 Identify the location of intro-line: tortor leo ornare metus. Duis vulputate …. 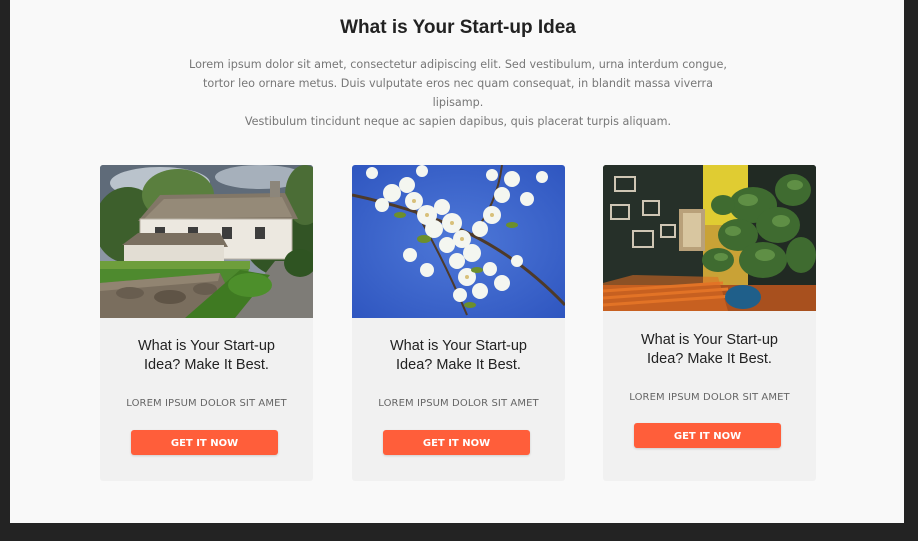
(458, 93).